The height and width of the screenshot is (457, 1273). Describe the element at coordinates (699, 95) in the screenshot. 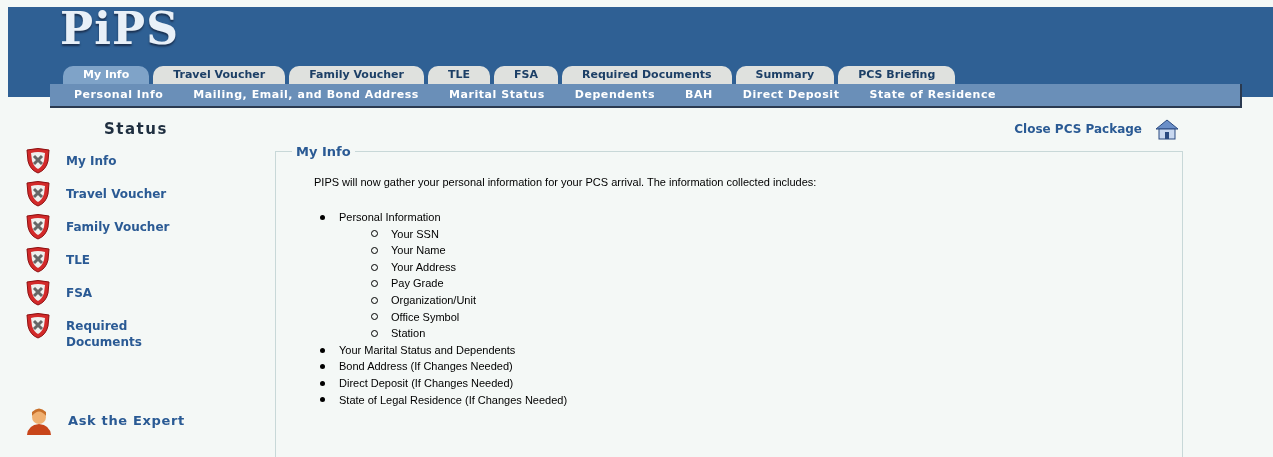

I see `sub-nav-link: BAH` at that location.